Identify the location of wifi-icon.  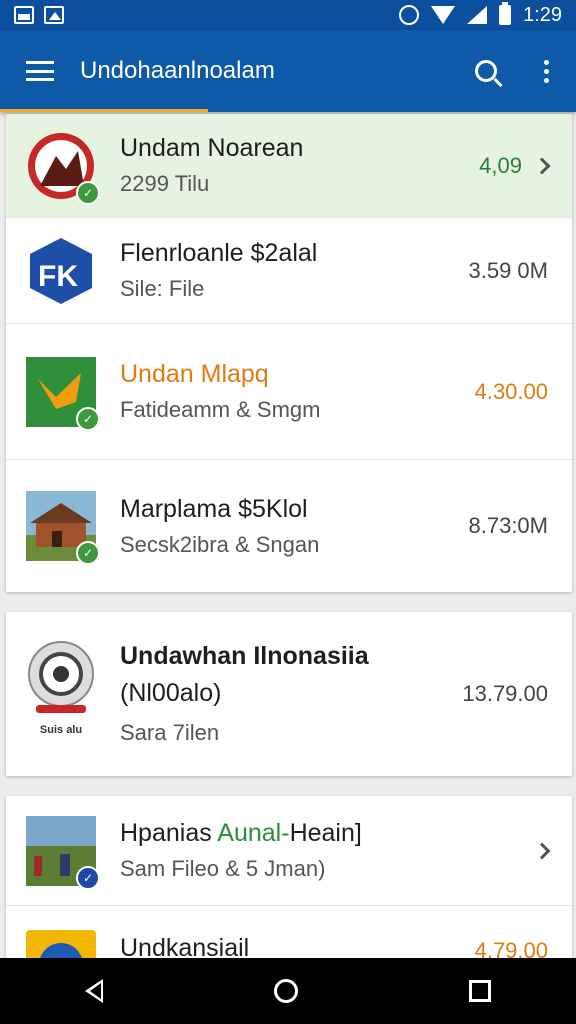
(443, 15).